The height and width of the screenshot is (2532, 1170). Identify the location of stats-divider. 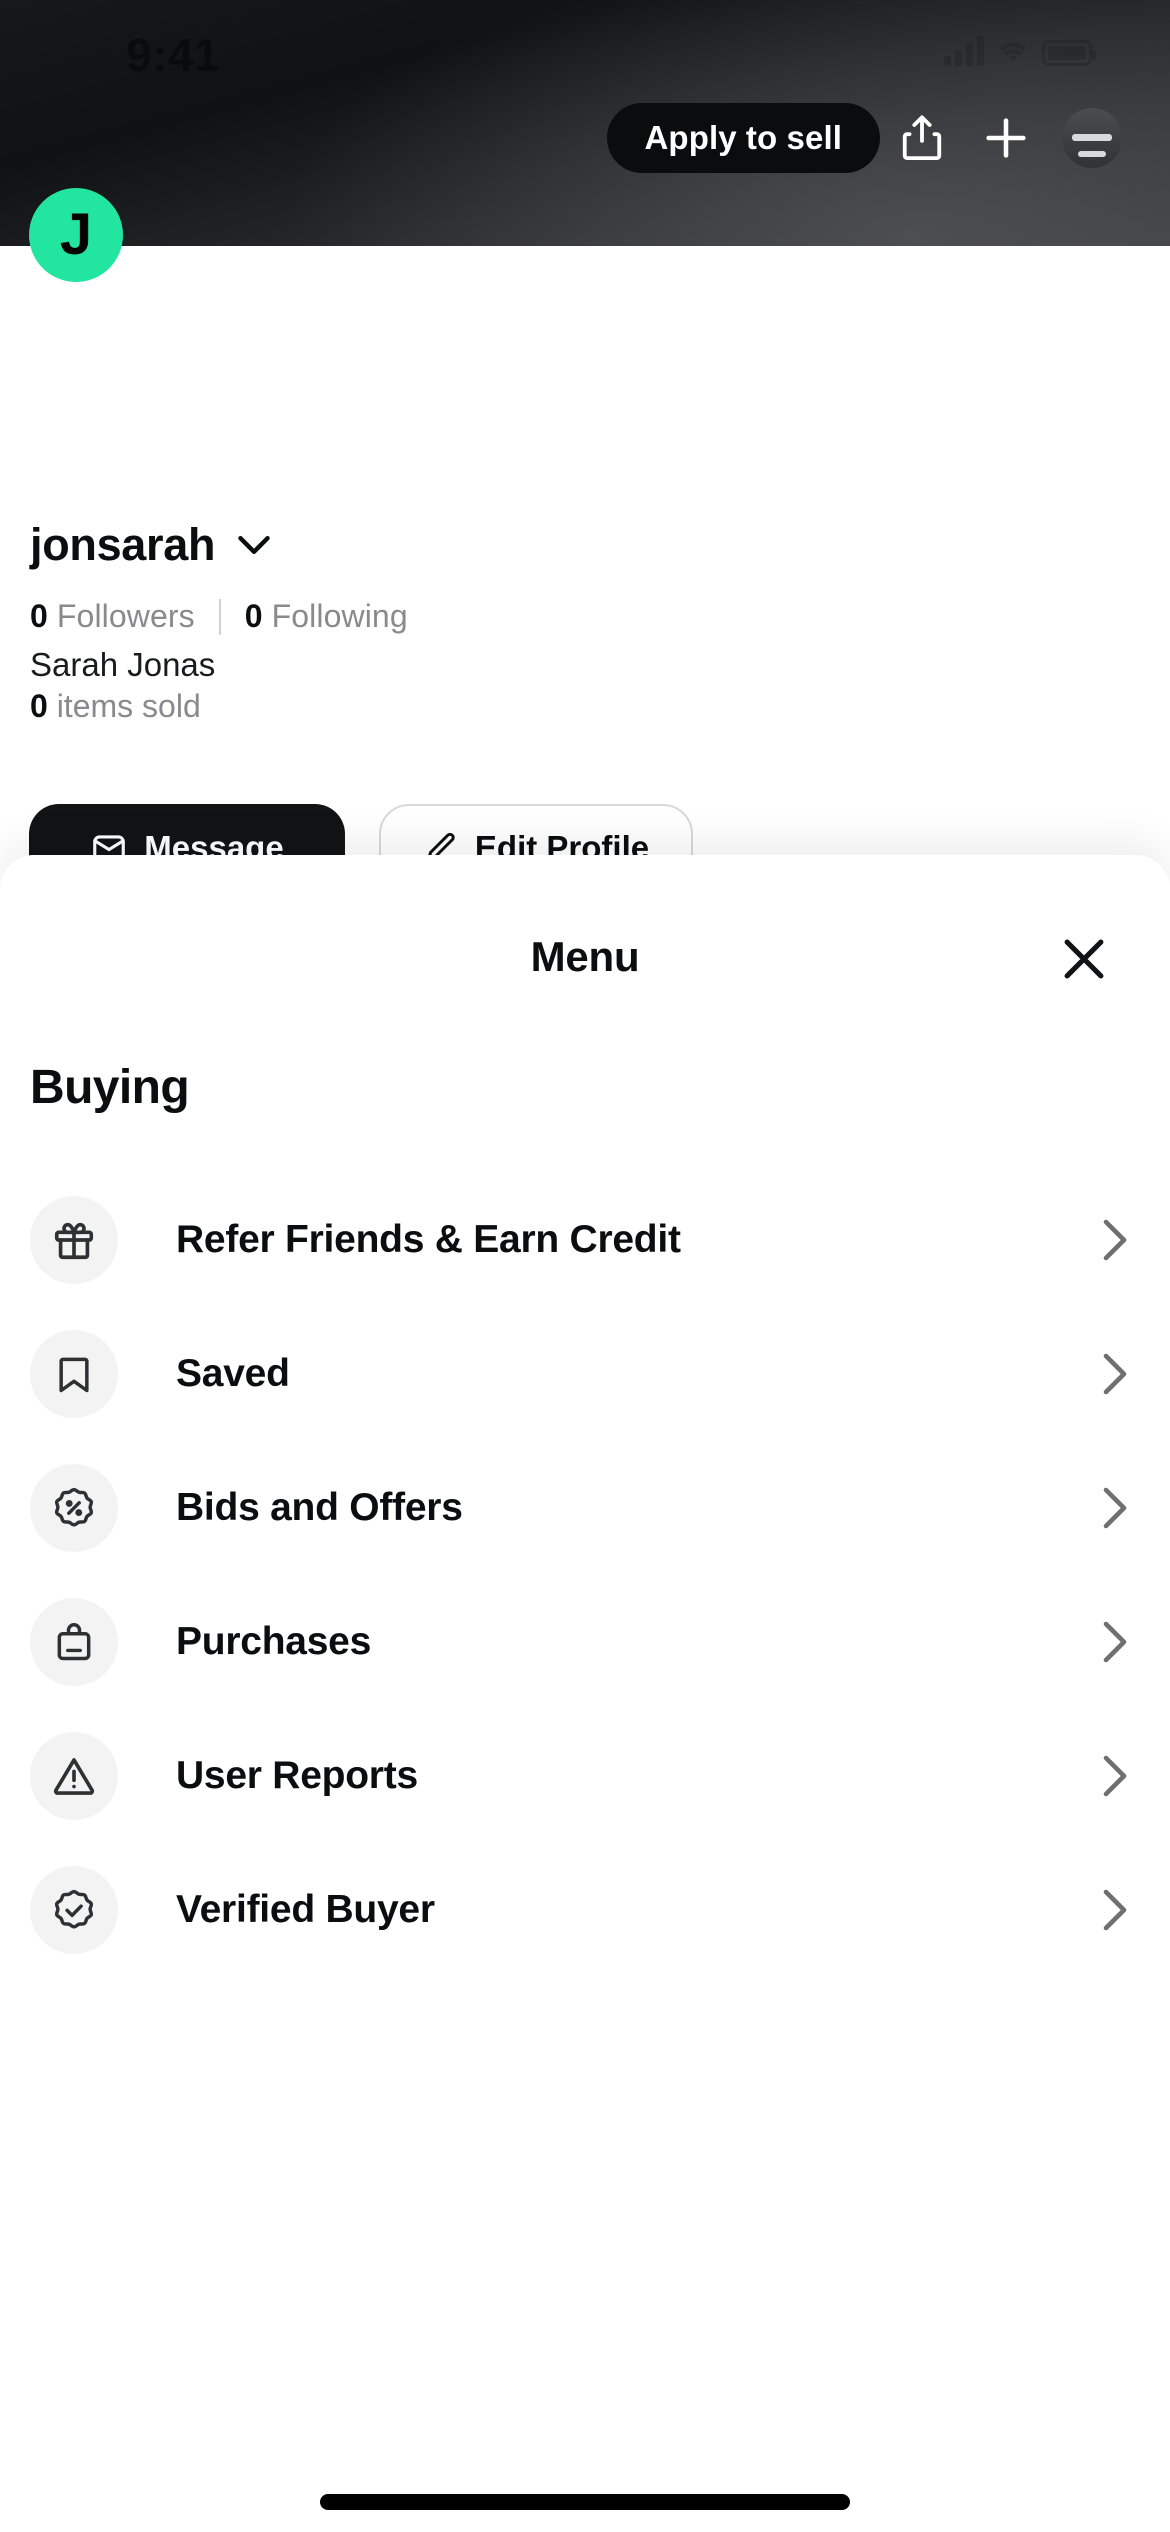
(219, 616).